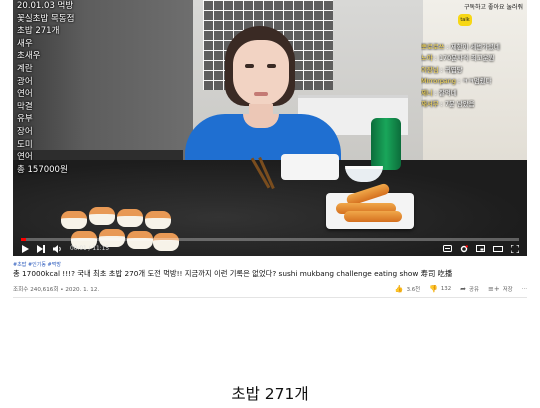 This screenshot has height=408, width=540. Describe the element at coordinates (480, 248) in the screenshot. I see `miniplayer-icon` at that location.